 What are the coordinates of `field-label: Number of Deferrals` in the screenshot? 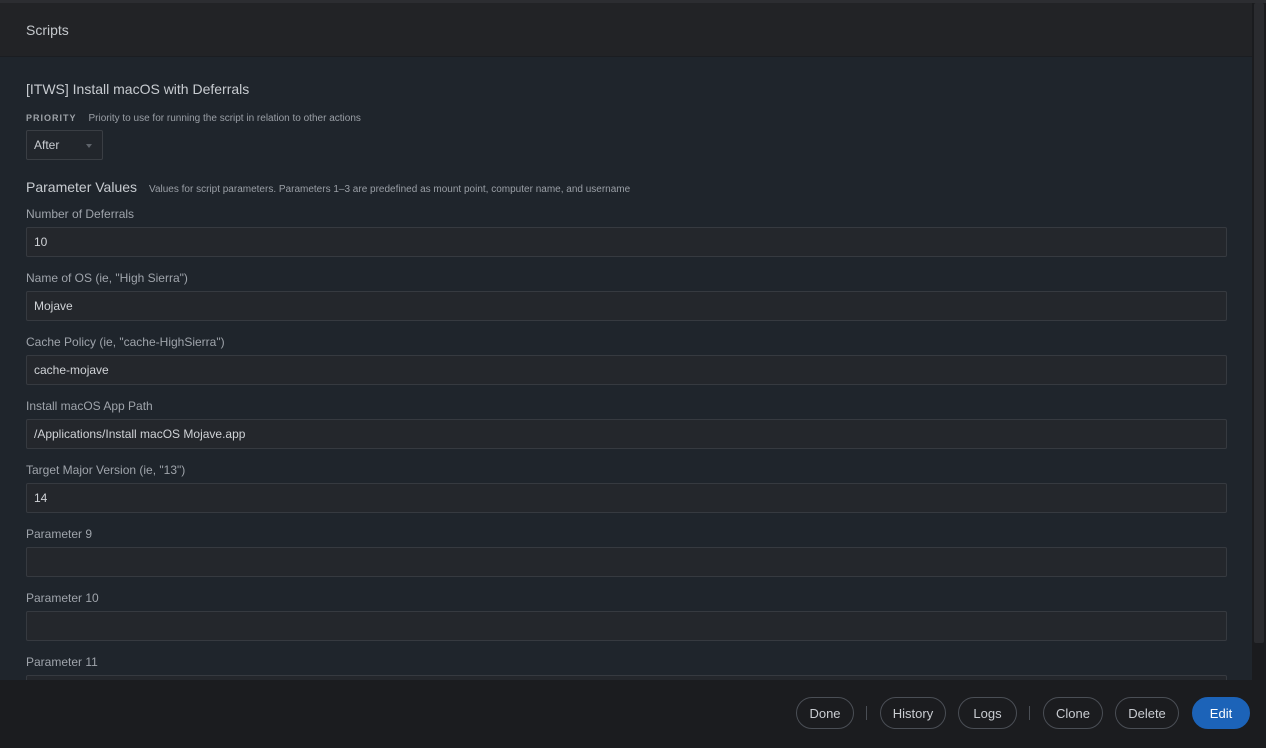 It's located at (80, 214).